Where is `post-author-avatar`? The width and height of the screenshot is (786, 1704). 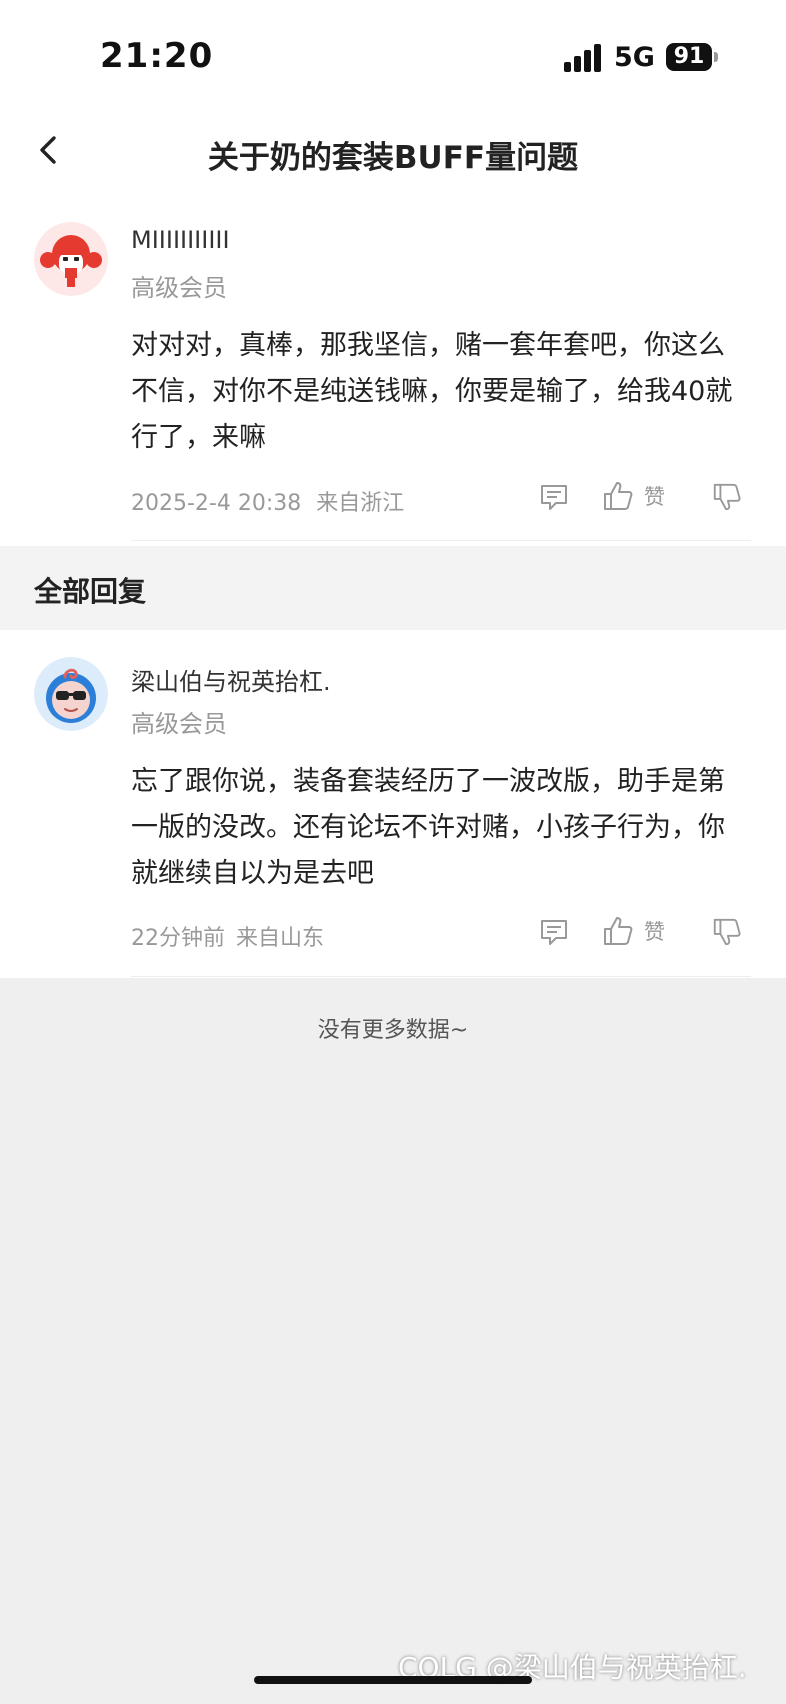
post-author-avatar is located at coordinates (71, 259).